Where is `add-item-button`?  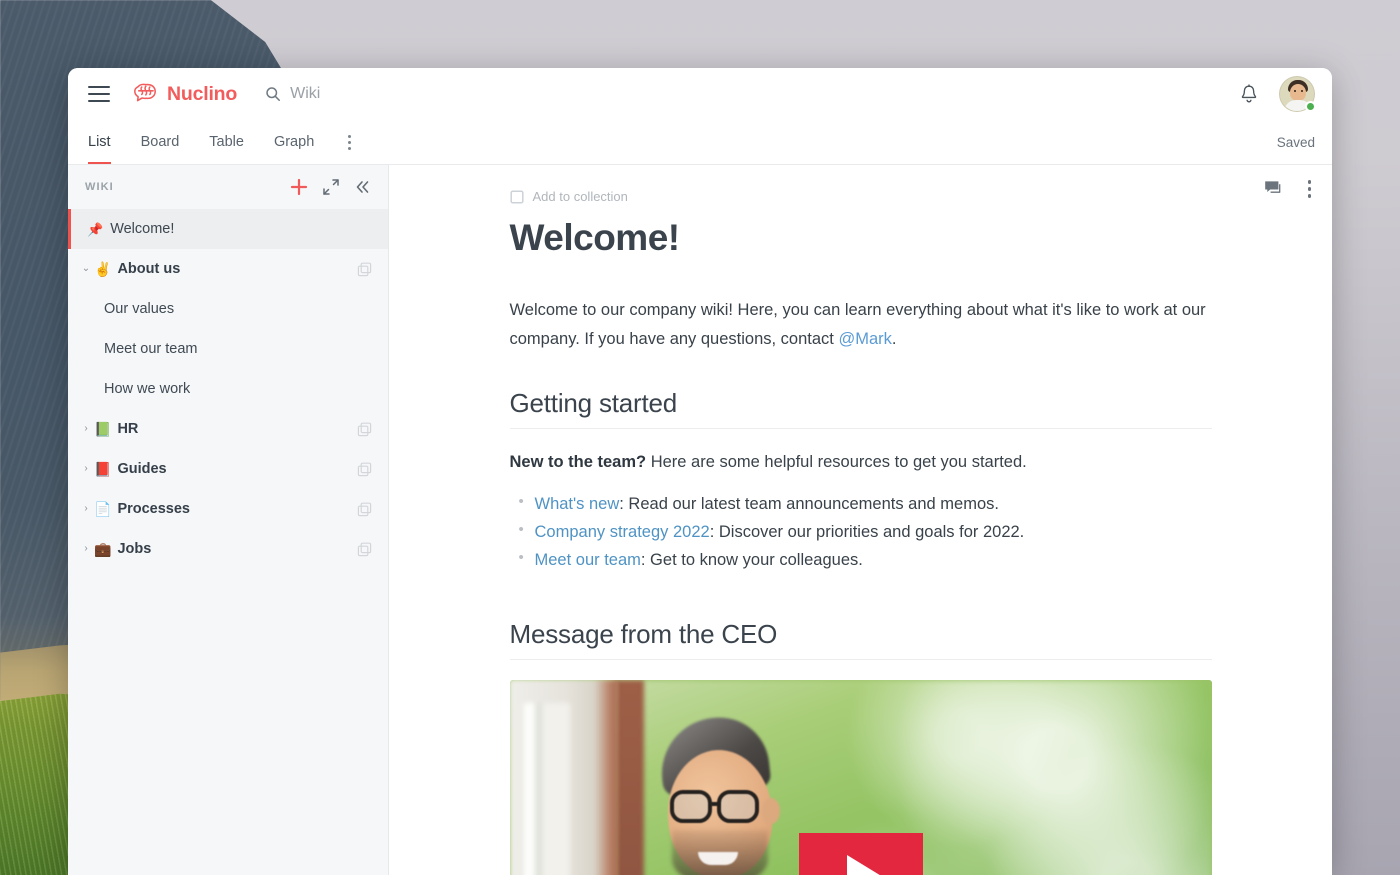
add-item-button is located at coordinates (304, 187).